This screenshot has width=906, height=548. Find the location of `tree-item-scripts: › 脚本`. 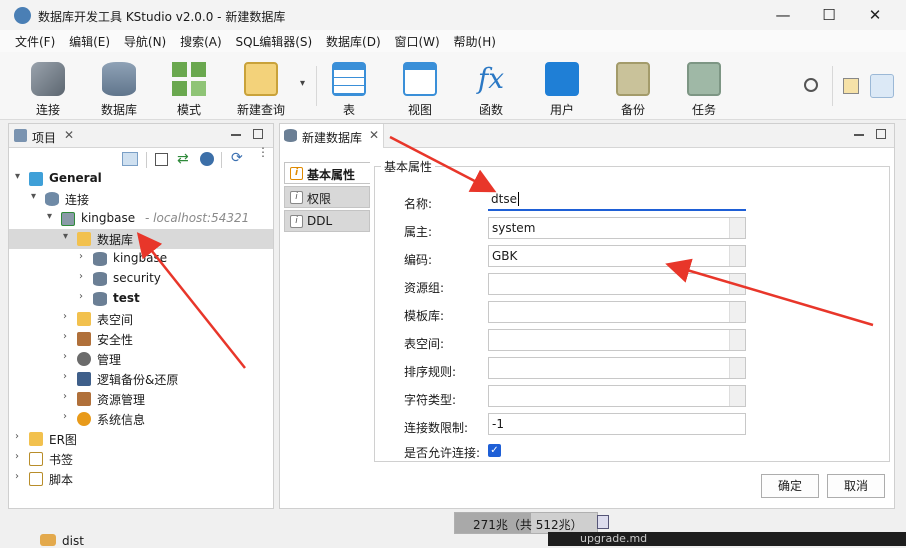

tree-item-scripts: › 脚本 is located at coordinates (141, 479).